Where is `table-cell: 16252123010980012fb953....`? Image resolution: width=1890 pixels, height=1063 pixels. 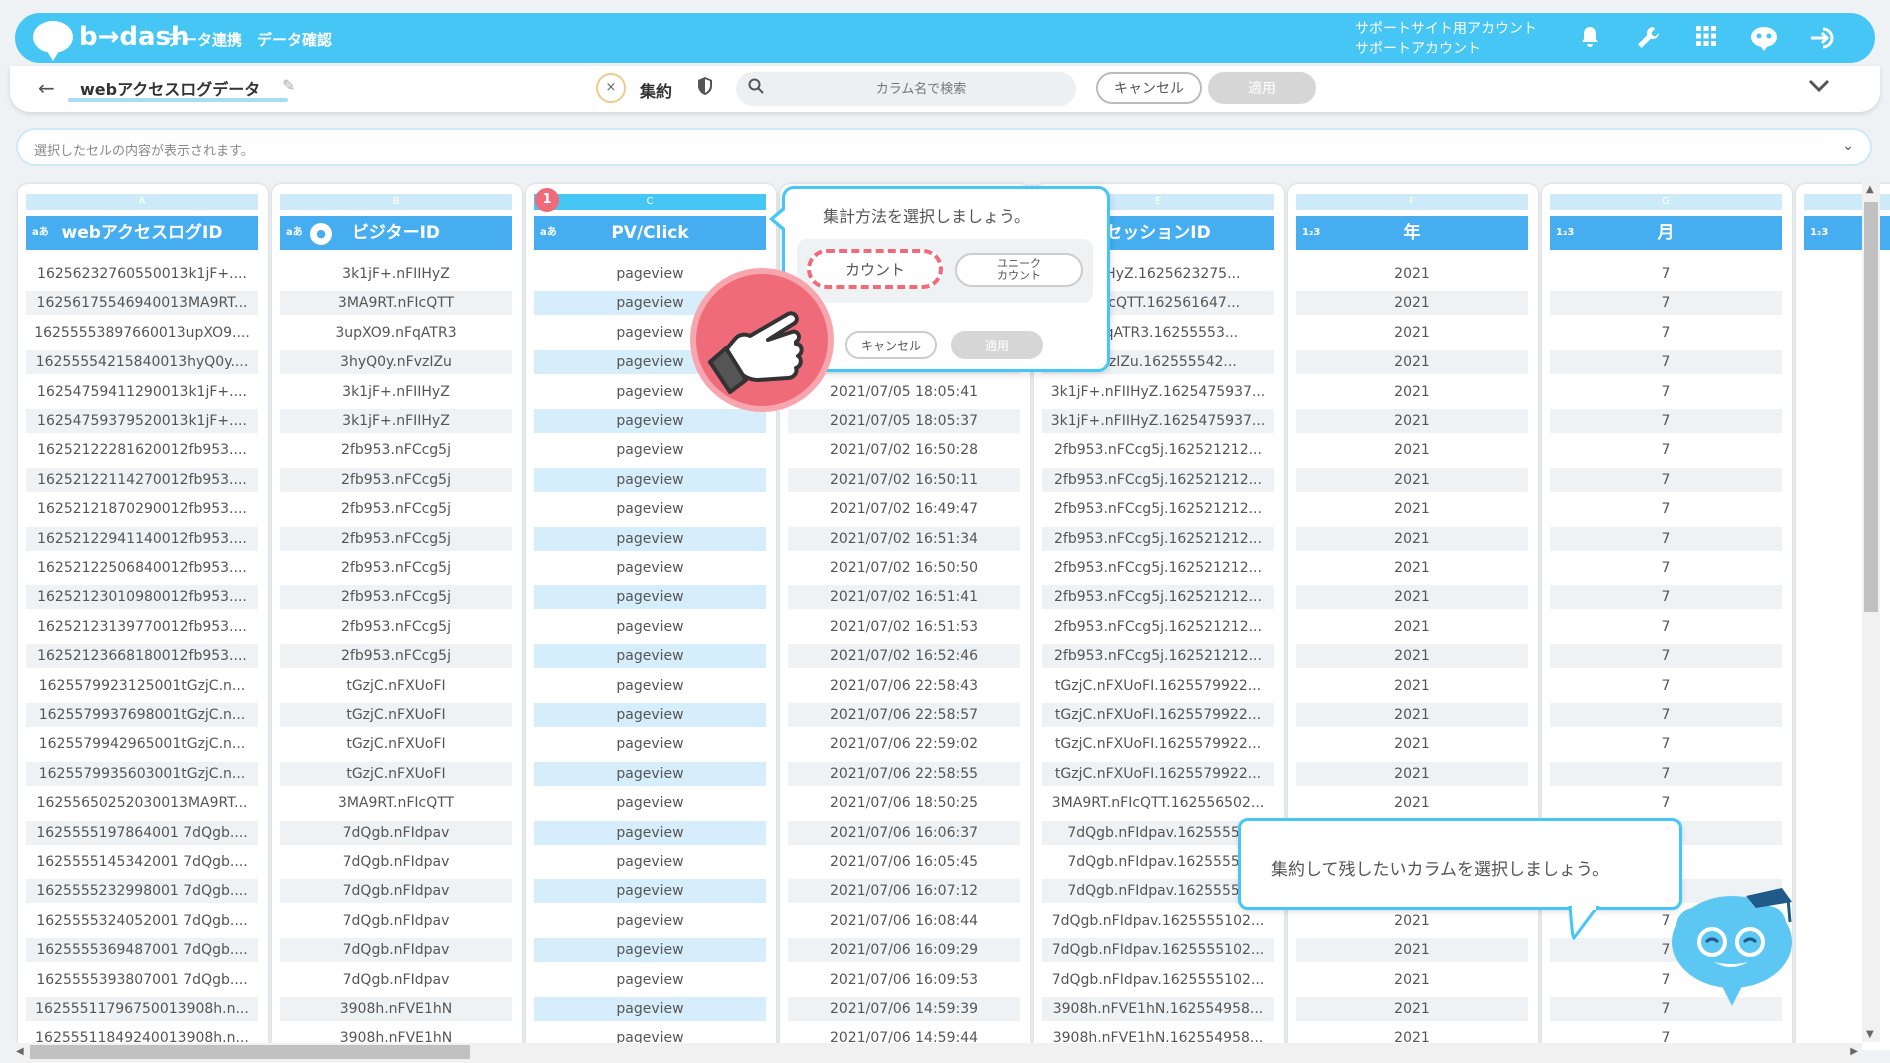 table-cell: 16252123010980012fb953.... is located at coordinates (142, 597).